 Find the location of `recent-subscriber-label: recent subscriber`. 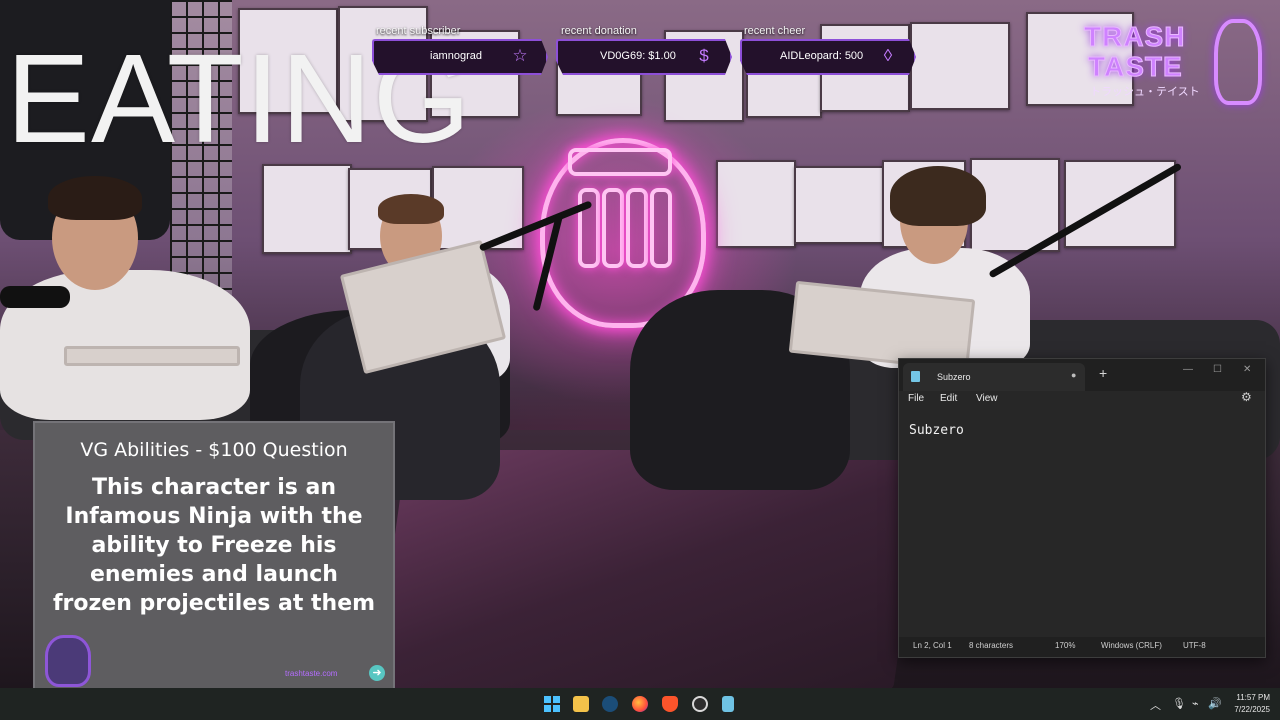

recent-subscriber-label: recent subscriber is located at coordinates (418, 31).